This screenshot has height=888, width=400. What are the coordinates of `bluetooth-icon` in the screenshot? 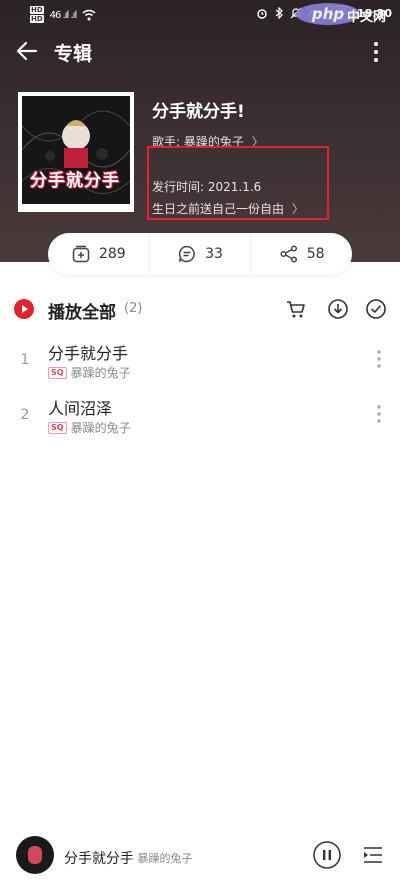 It's located at (279, 13).